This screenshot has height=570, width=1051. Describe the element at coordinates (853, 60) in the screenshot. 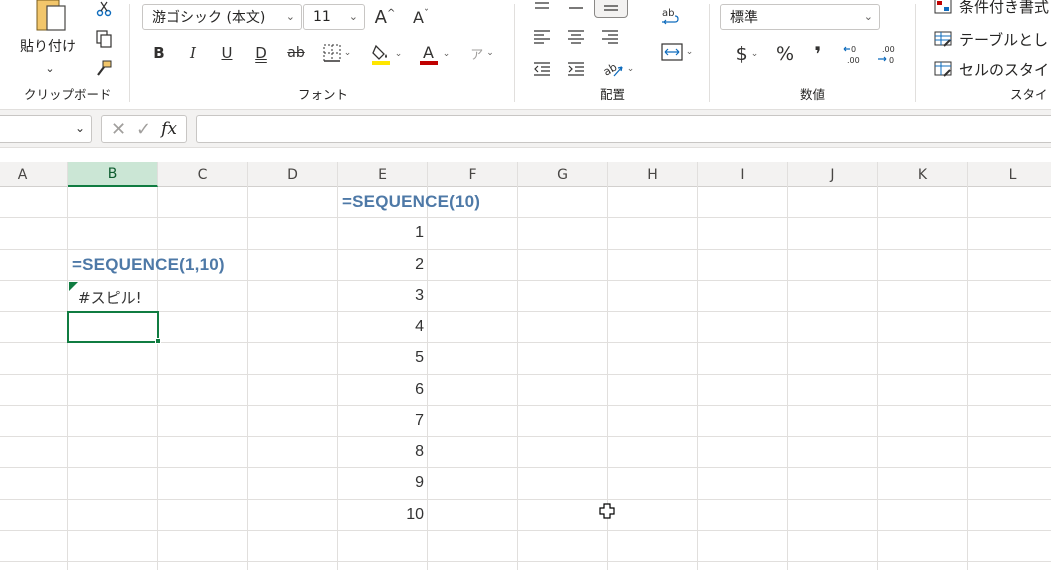

I see `svg-text: .00` at that location.